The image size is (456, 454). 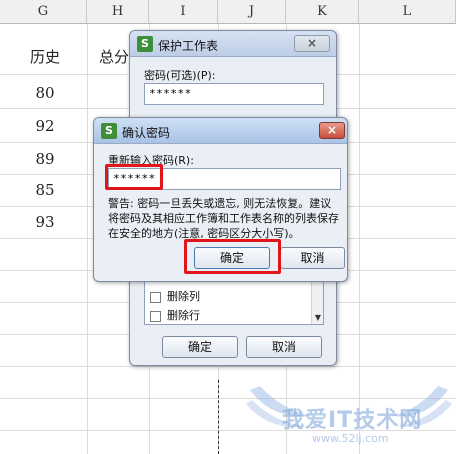 What do you see at coordinates (45, 190) in the screenshot?
I see `cell-history-4: 85` at bounding box center [45, 190].